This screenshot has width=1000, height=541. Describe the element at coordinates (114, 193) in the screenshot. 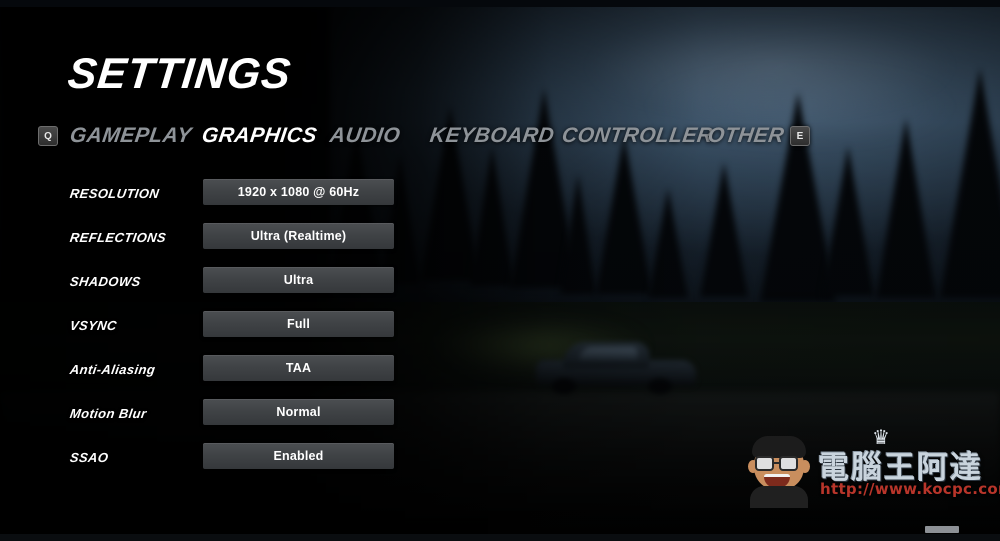

I see `setting-label: RESOLUTION` at that location.